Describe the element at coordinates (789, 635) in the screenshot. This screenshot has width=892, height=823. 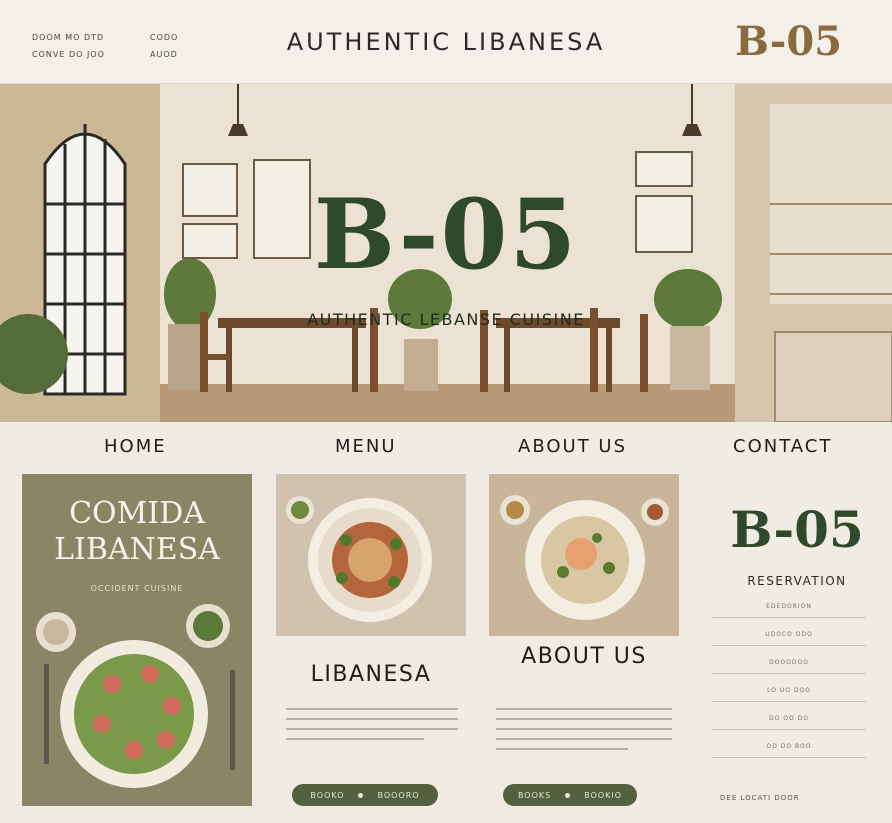
I see `reservation-field: UDOCO ODO` at that location.